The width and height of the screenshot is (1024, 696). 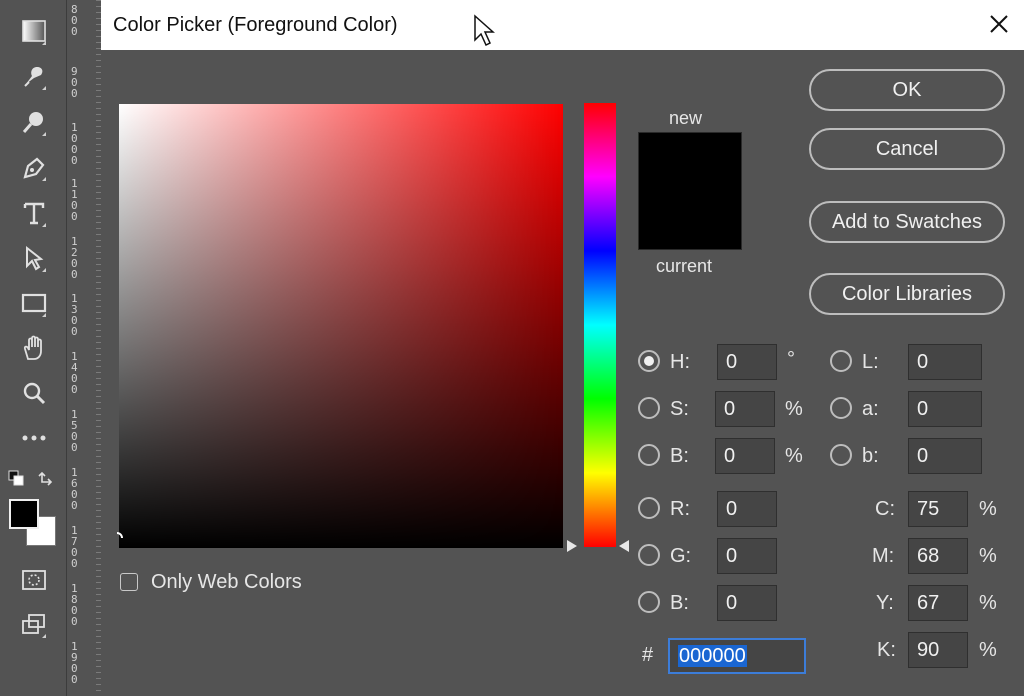 What do you see at coordinates (988, 650) in the screenshot?
I see `black-unit: %` at bounding box center [988, 650].